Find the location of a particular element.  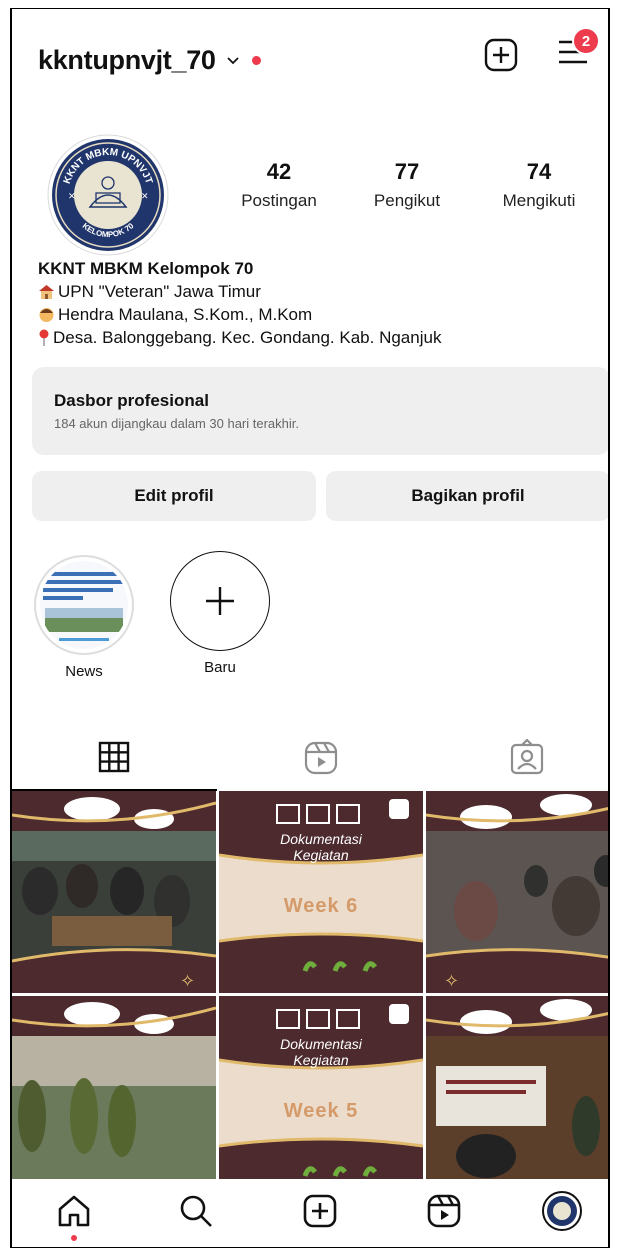

cover-week-label: Week 6 is located at coordinates (321, 906).